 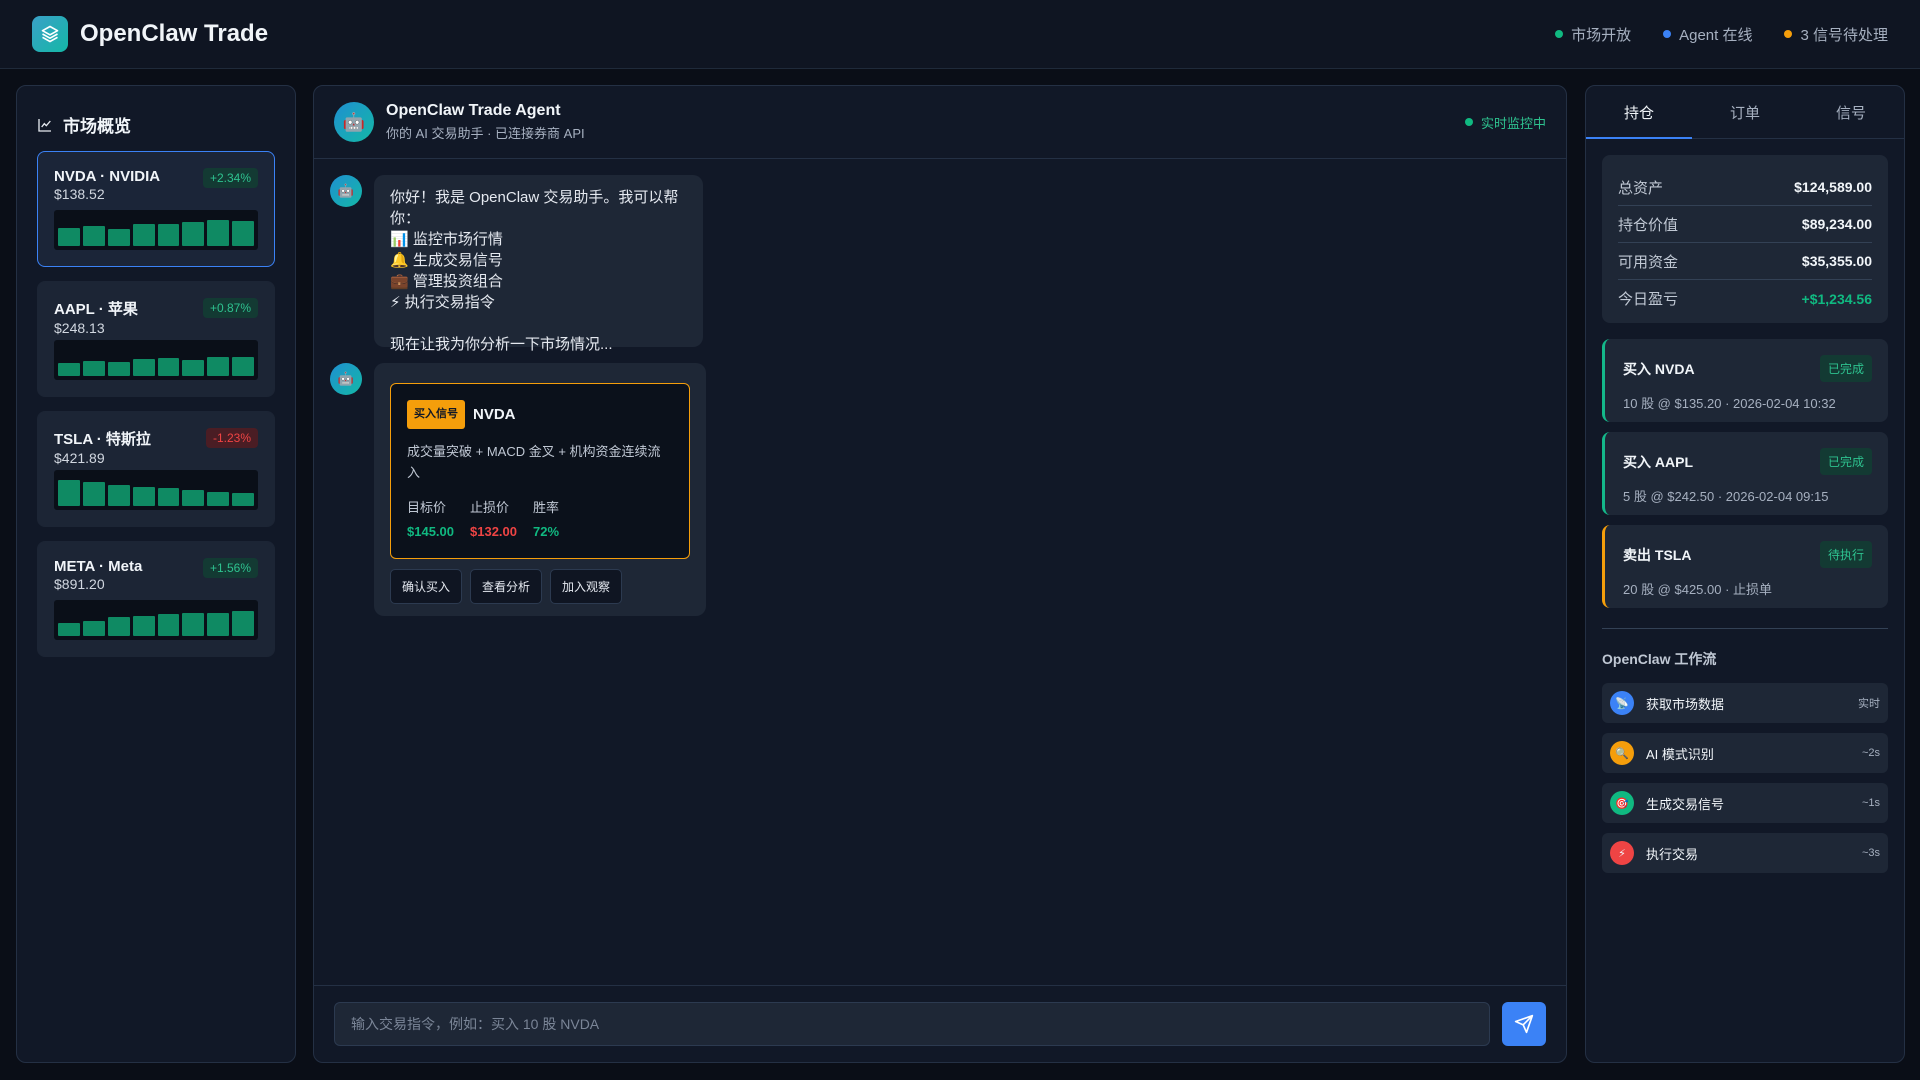 What do you see at coordinates (1745, 298) in the screenshot?
I see `summary-row-pnl: 今日盈亏 +$1,234.56` at bounding box center [1745, 298].